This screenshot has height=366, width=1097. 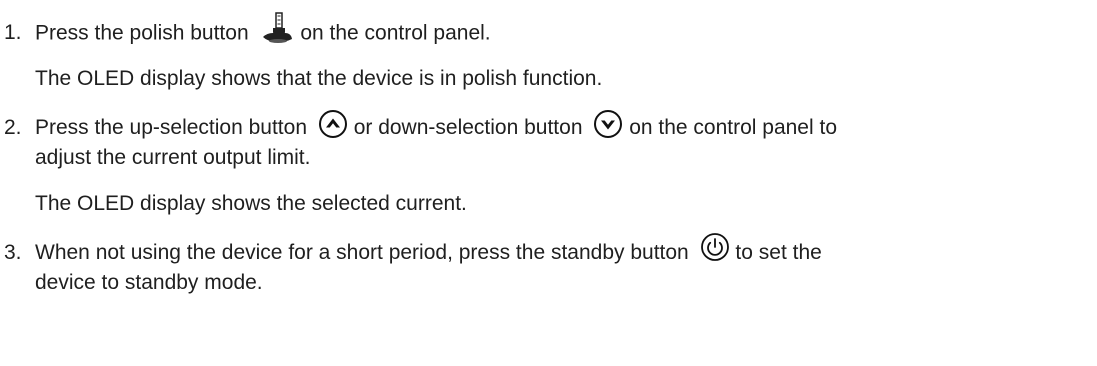 I want to click on step-3-continuation: device to standby mode., so click(x=149, y=282).